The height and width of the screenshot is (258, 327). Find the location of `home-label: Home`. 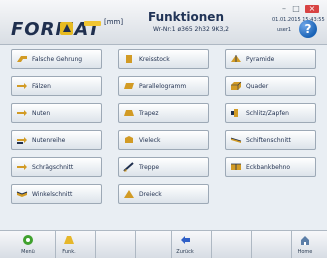

home-label: Home is located at coordinates (305, 252).